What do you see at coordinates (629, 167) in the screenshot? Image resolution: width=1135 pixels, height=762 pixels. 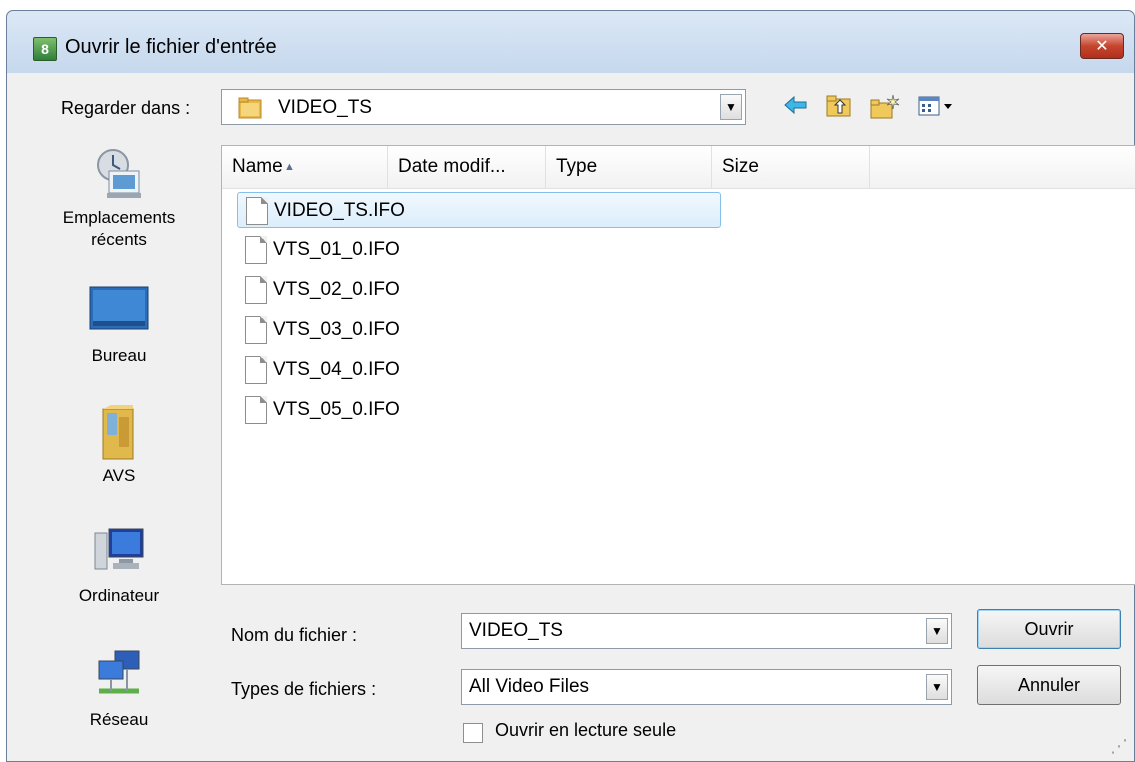 I see `column-header-type: Type` at bounding box center [629, 167].